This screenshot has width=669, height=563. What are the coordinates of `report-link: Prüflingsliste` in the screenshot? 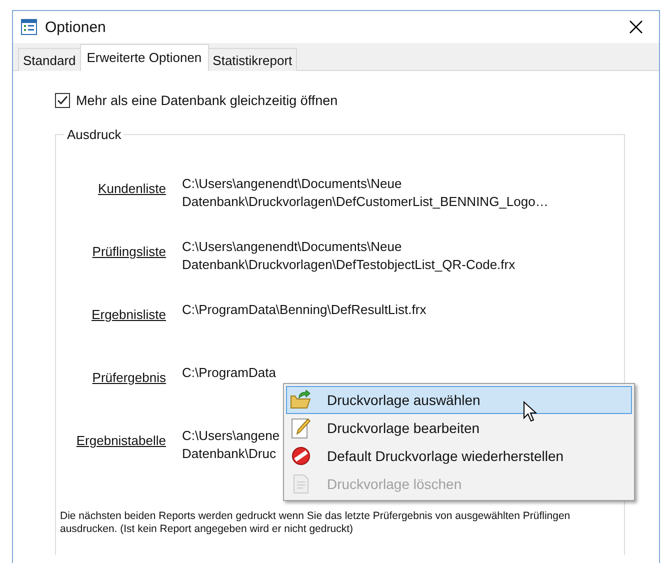 It's located at (111, 248).